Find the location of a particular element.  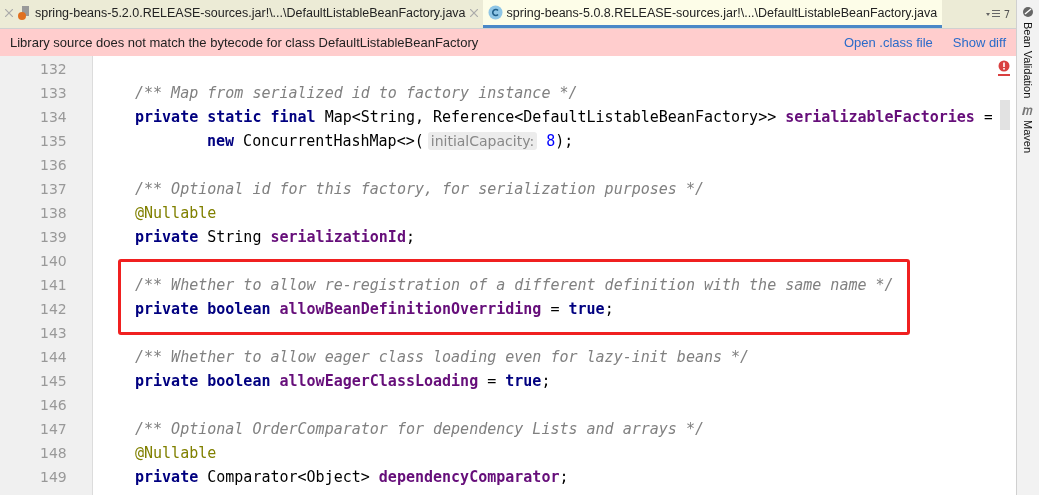

code-token: serializableFactories is located at coordinates (880, 117).